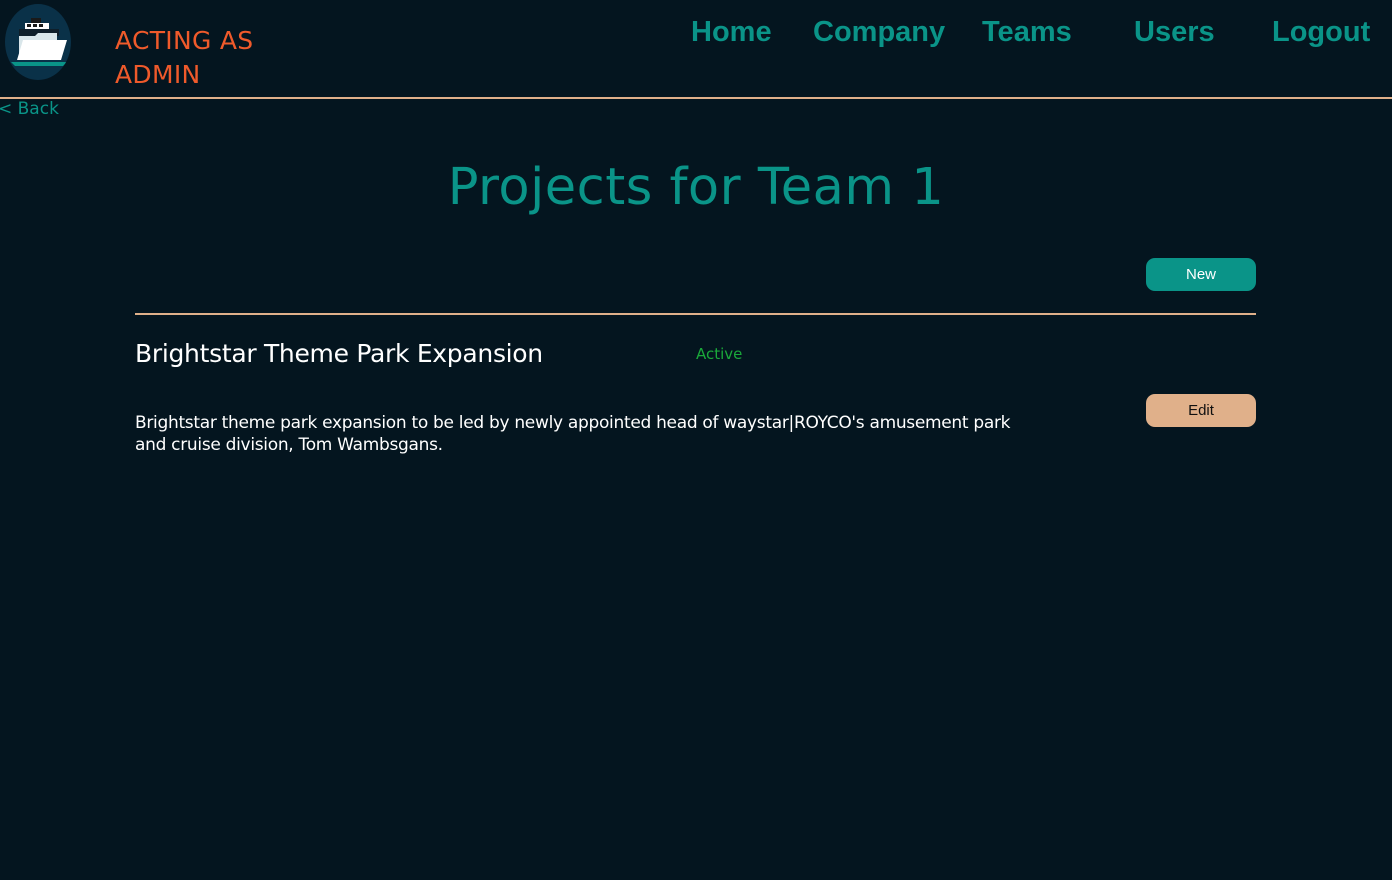 This screenshot has width=1392, height=880. I want to click on edit-project-button: Edit, so click(1201, 410).